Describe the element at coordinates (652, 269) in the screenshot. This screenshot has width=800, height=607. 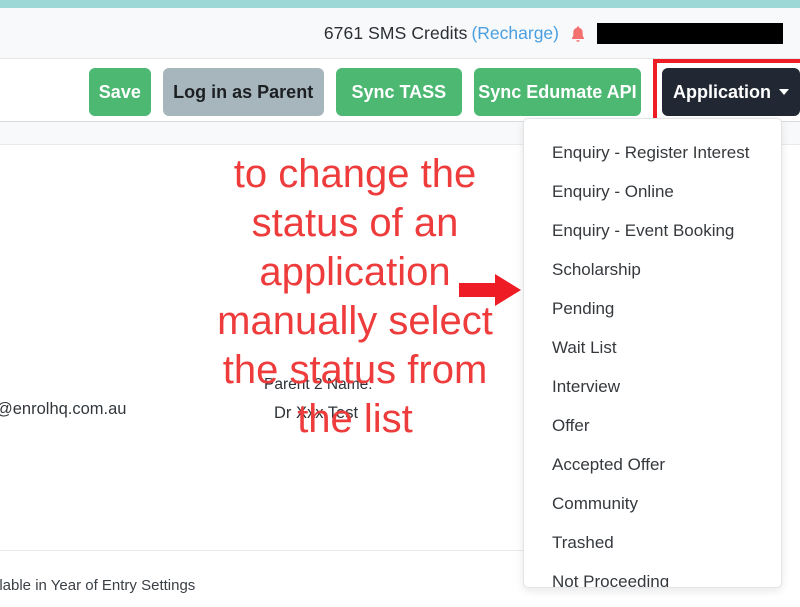
I see `menu-item-scholarship: Scholarship` at that location.